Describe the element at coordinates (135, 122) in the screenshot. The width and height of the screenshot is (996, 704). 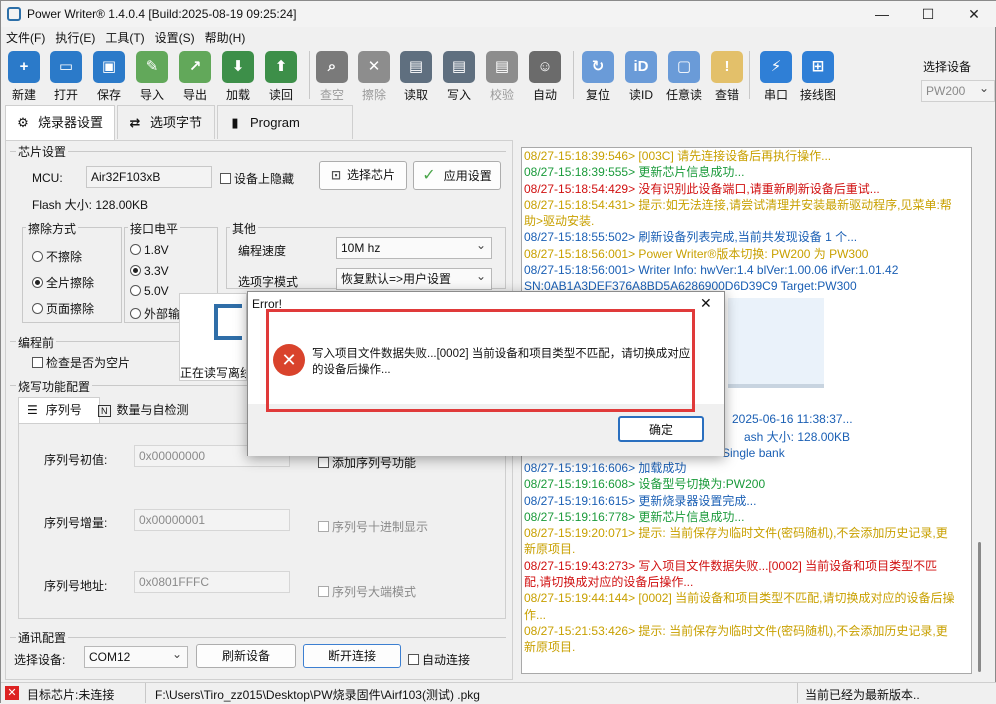
I see `option-byte-icon: ⇄` at that location.